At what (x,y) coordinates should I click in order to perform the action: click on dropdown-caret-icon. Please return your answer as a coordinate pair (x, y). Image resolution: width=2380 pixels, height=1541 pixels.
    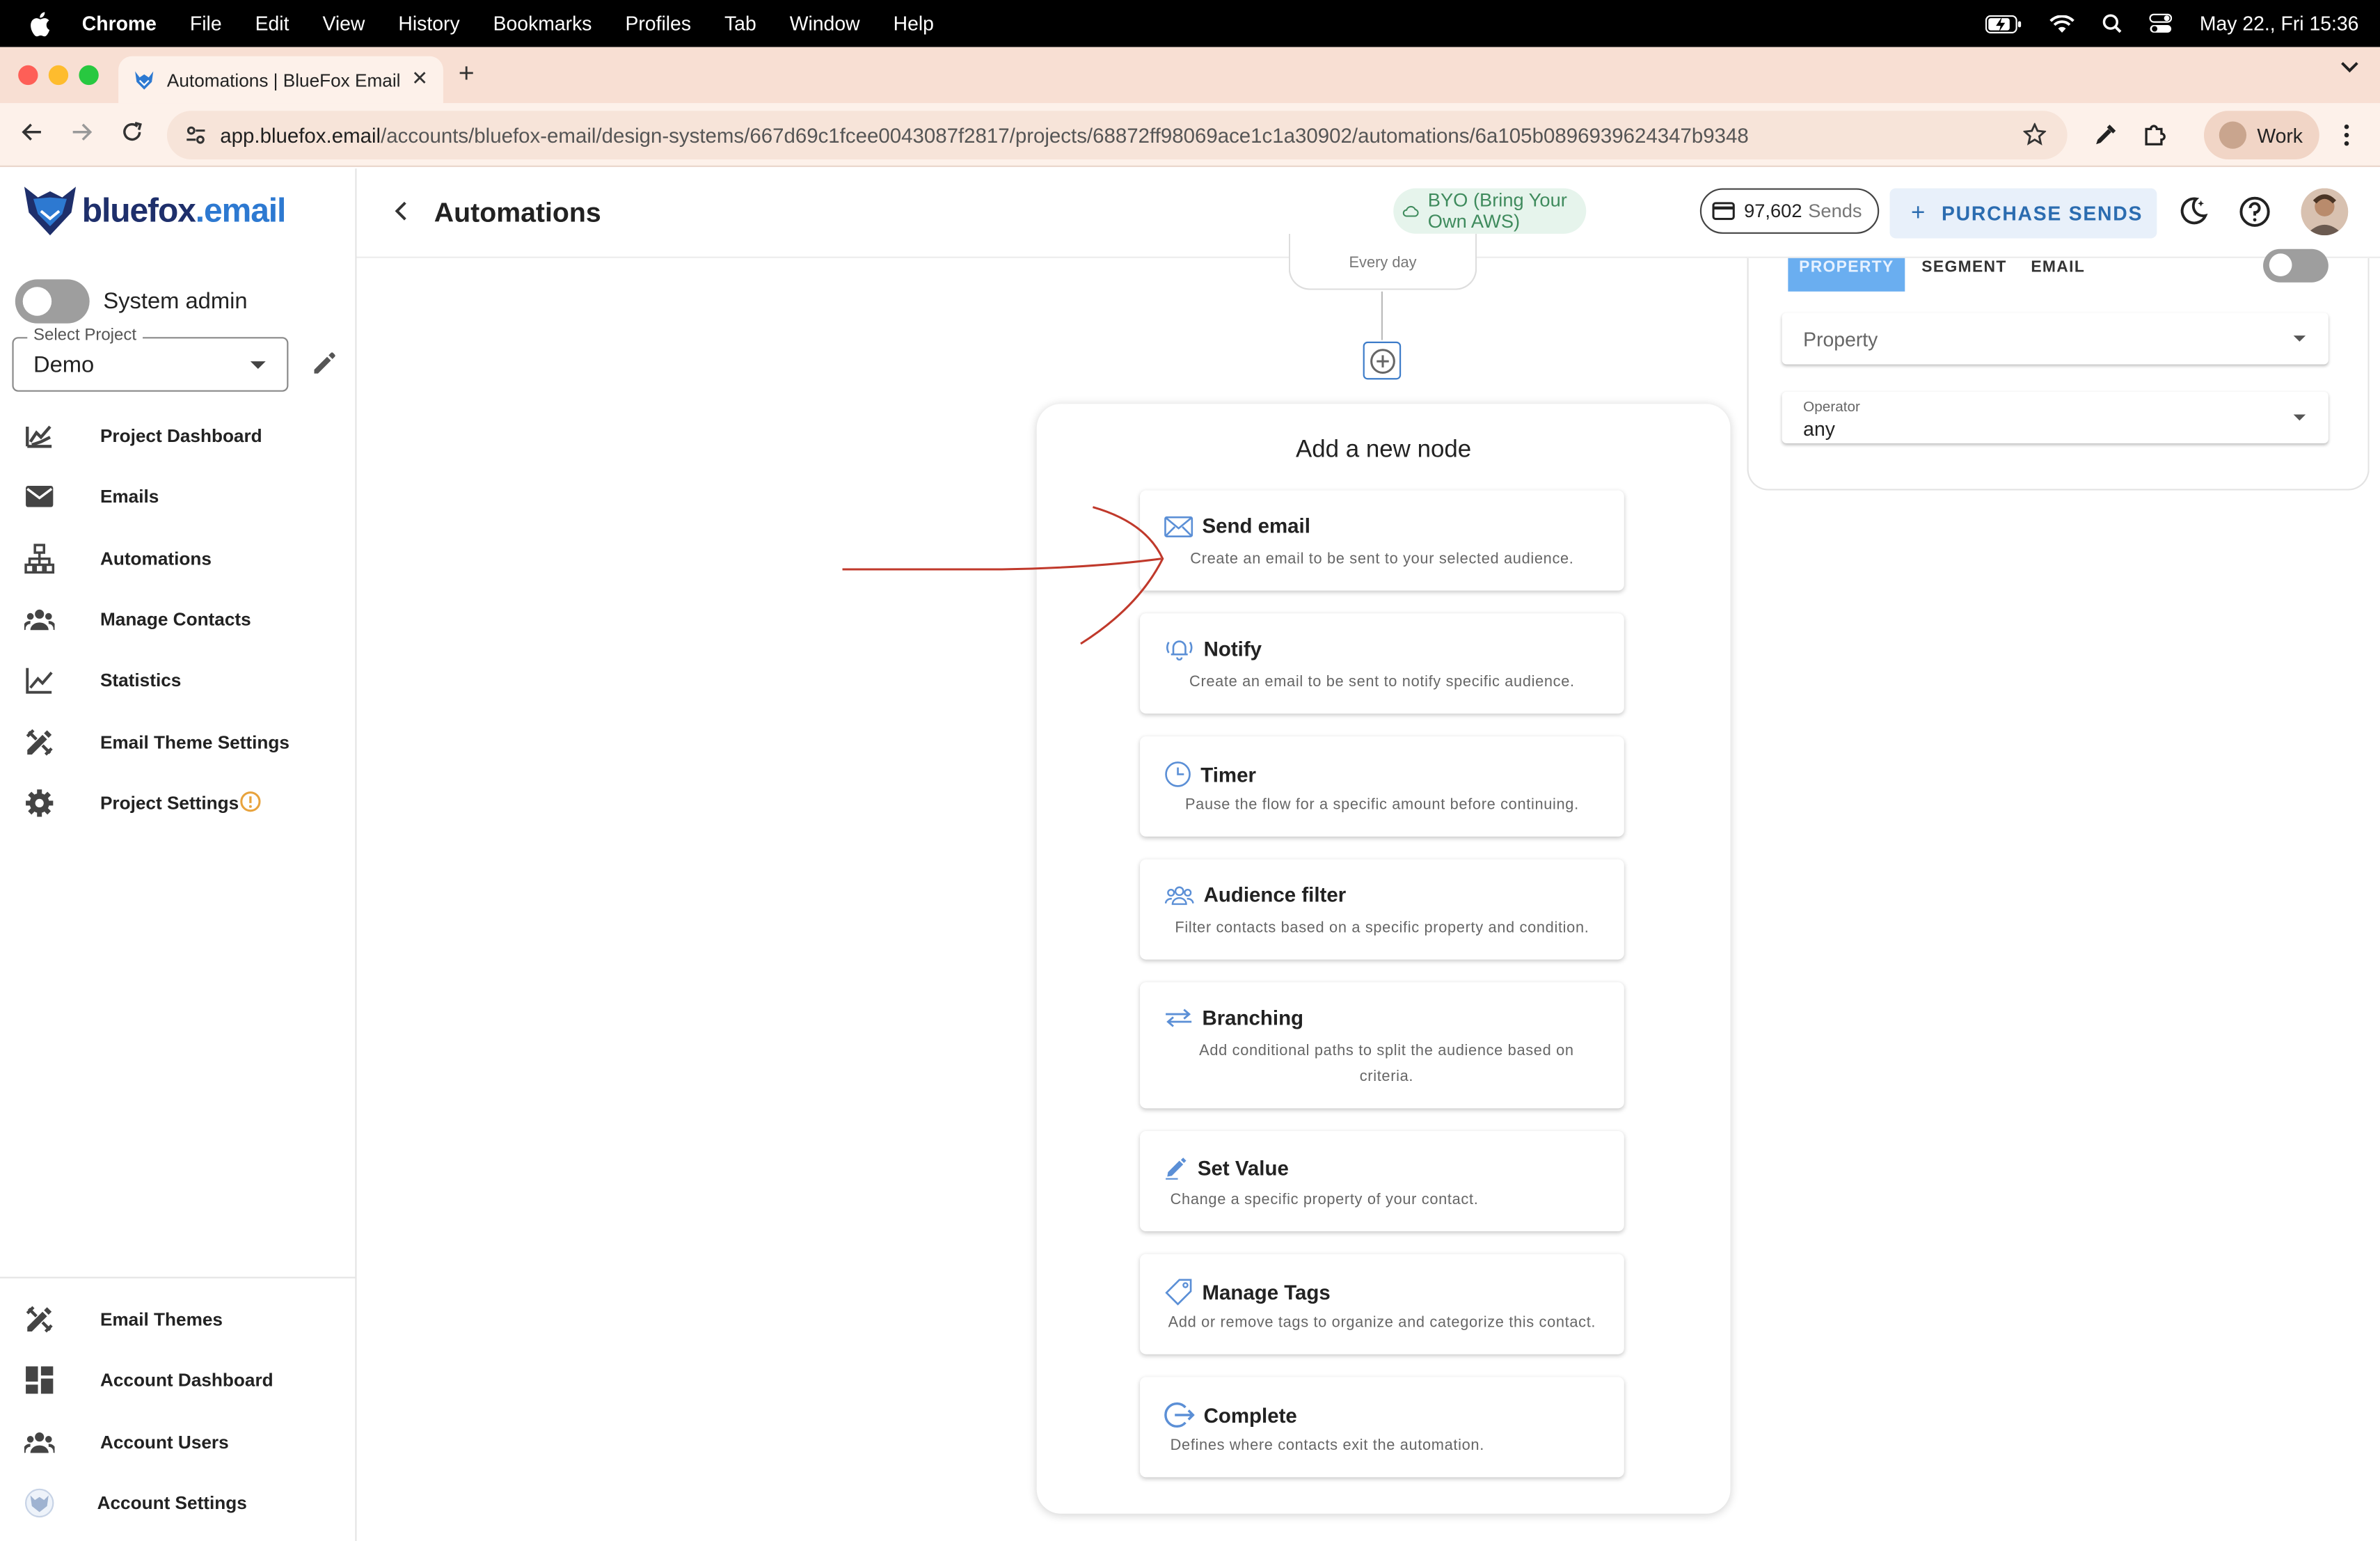
    Looking at the image, I should click on (258, 365).